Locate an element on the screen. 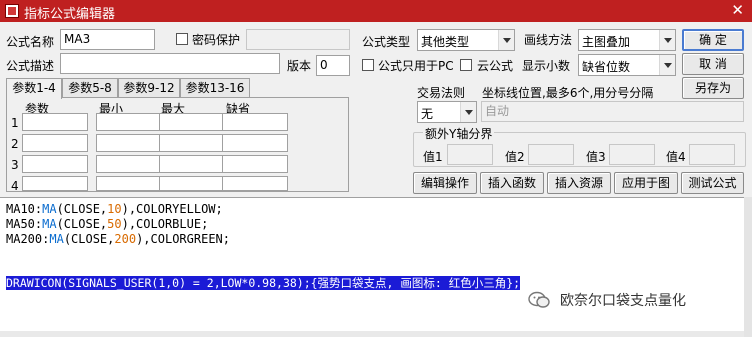 This screenshot has width=752, height=337. pc-only-checkbox is located at coordinates (368, 65).